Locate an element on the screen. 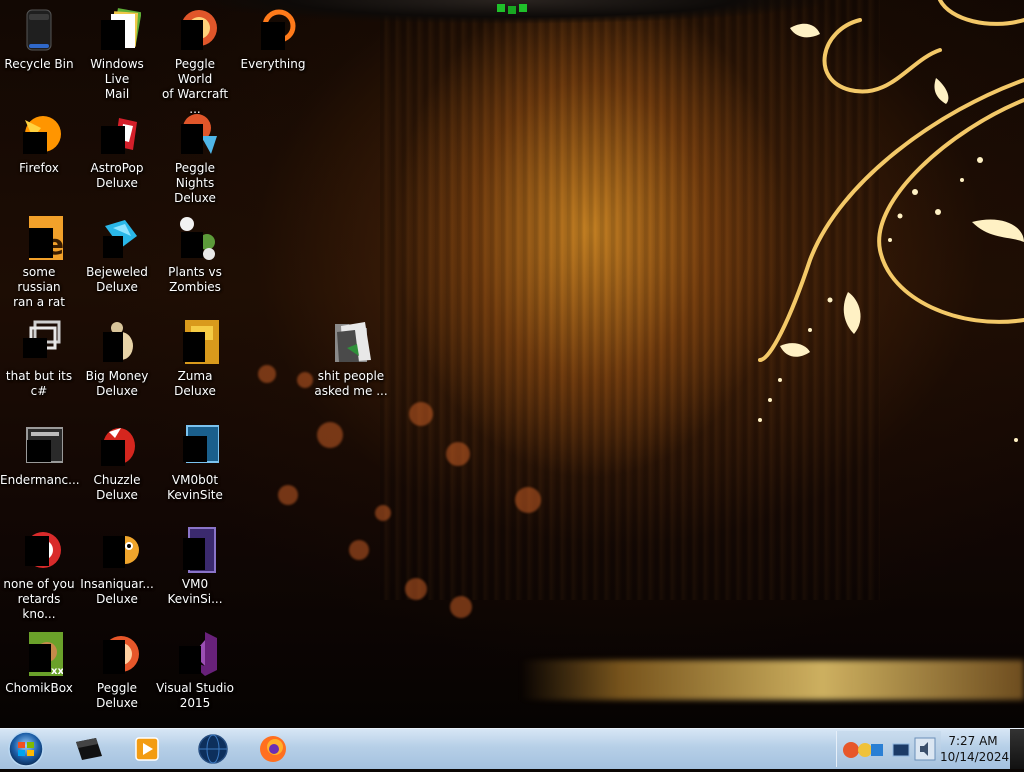  desktop-icon-insaniquarium: Insaniquar... Deluxe is located at coordinates (117, 566).